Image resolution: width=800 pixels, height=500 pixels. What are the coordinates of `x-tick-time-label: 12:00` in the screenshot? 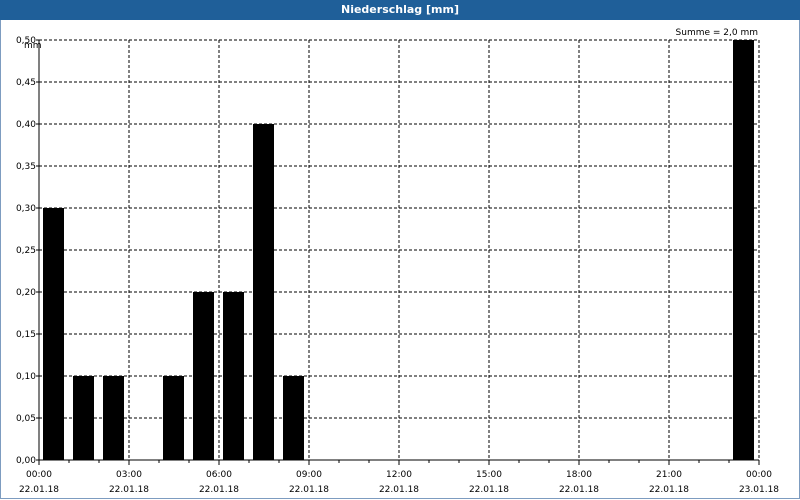 It's located at (399, 475).